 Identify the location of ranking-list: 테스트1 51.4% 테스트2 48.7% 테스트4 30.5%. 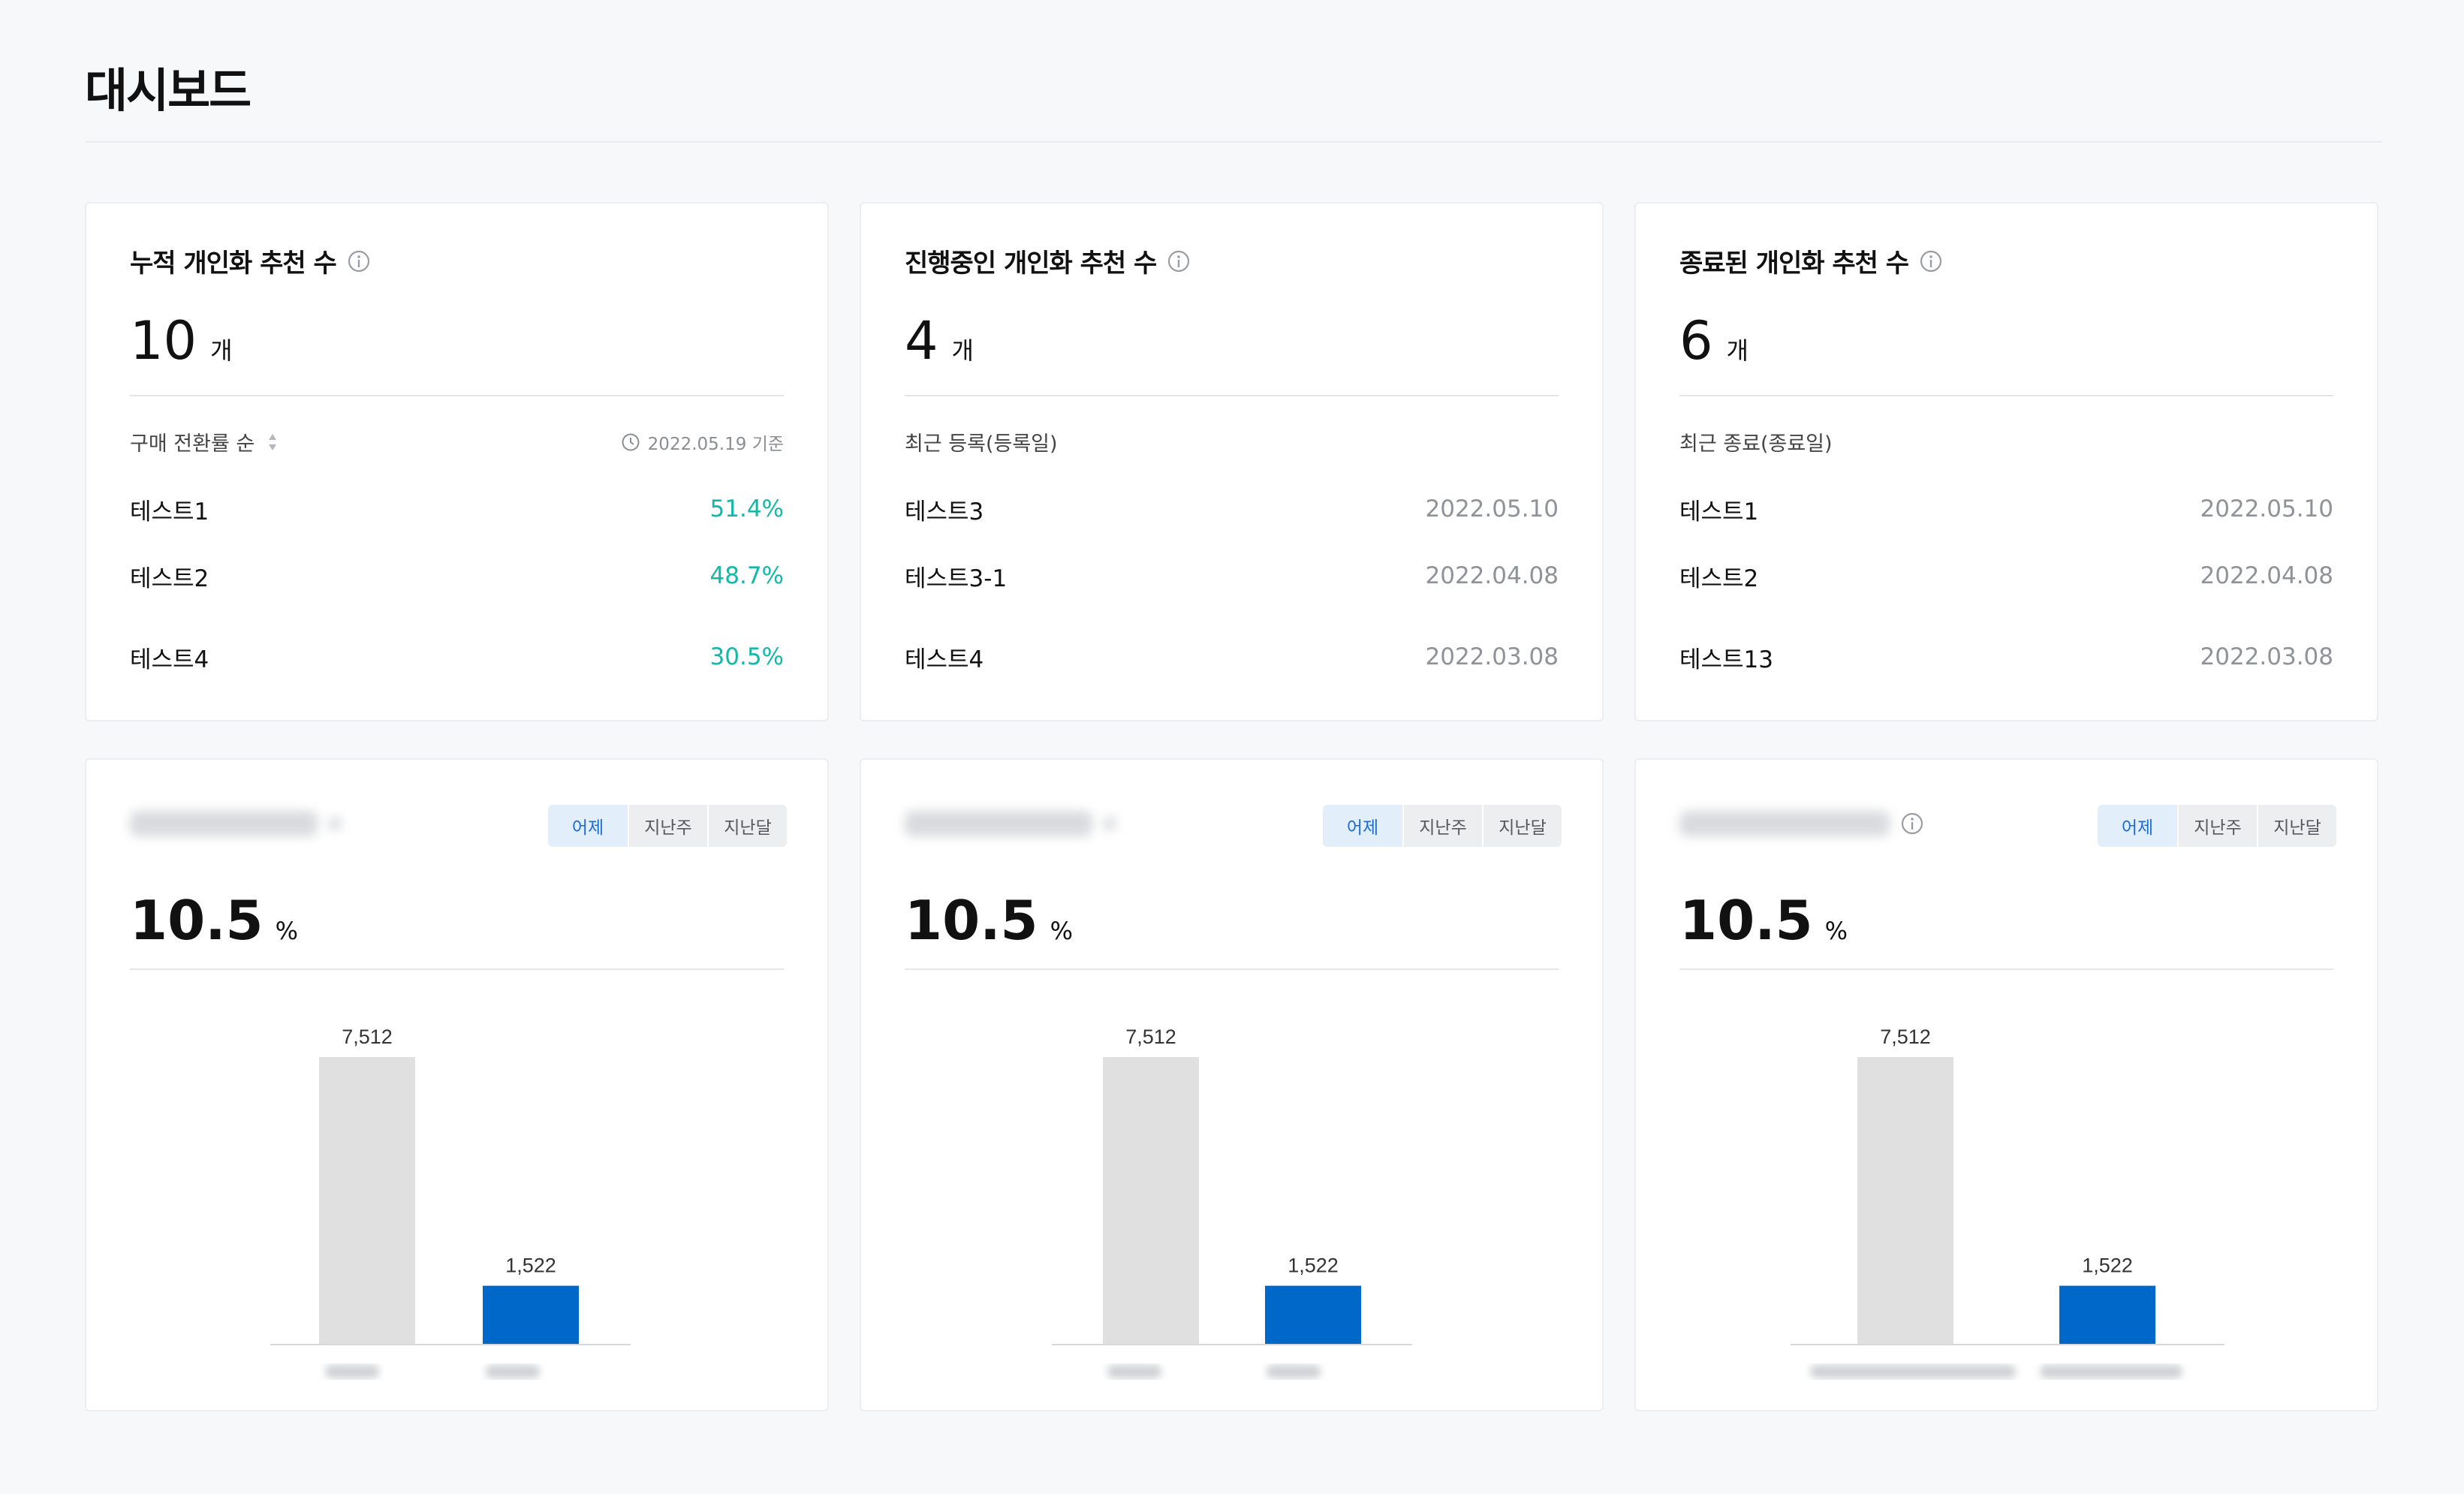
(457, 590).